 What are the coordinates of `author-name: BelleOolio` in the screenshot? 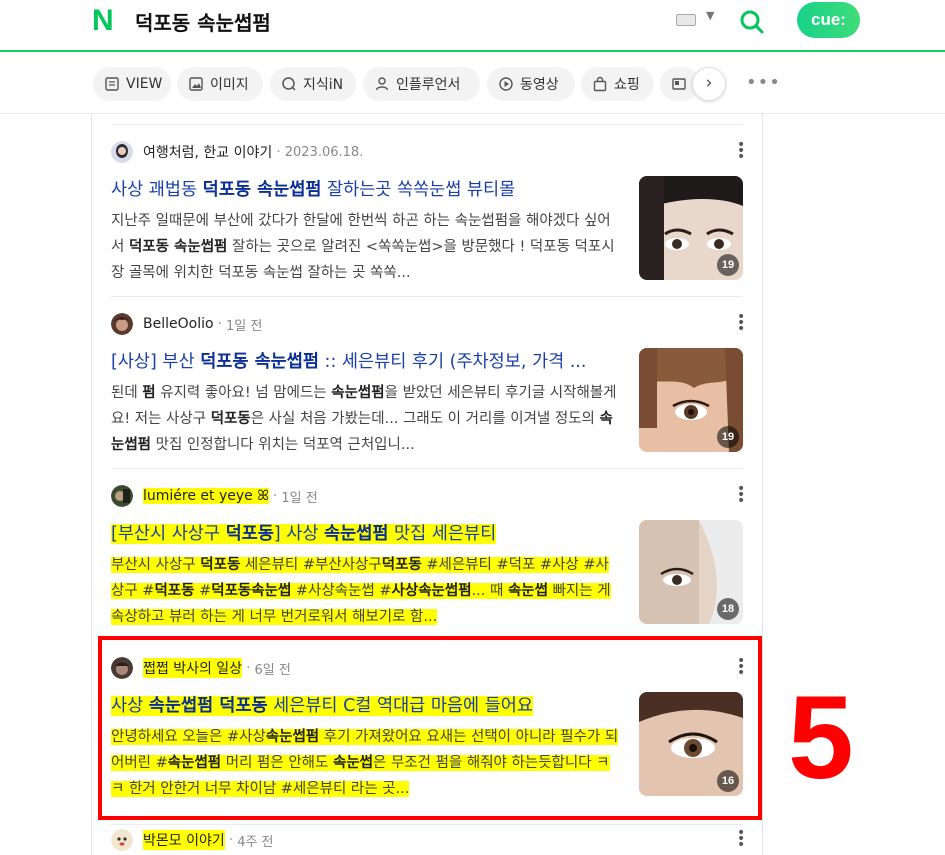 It's located at (178, 324).